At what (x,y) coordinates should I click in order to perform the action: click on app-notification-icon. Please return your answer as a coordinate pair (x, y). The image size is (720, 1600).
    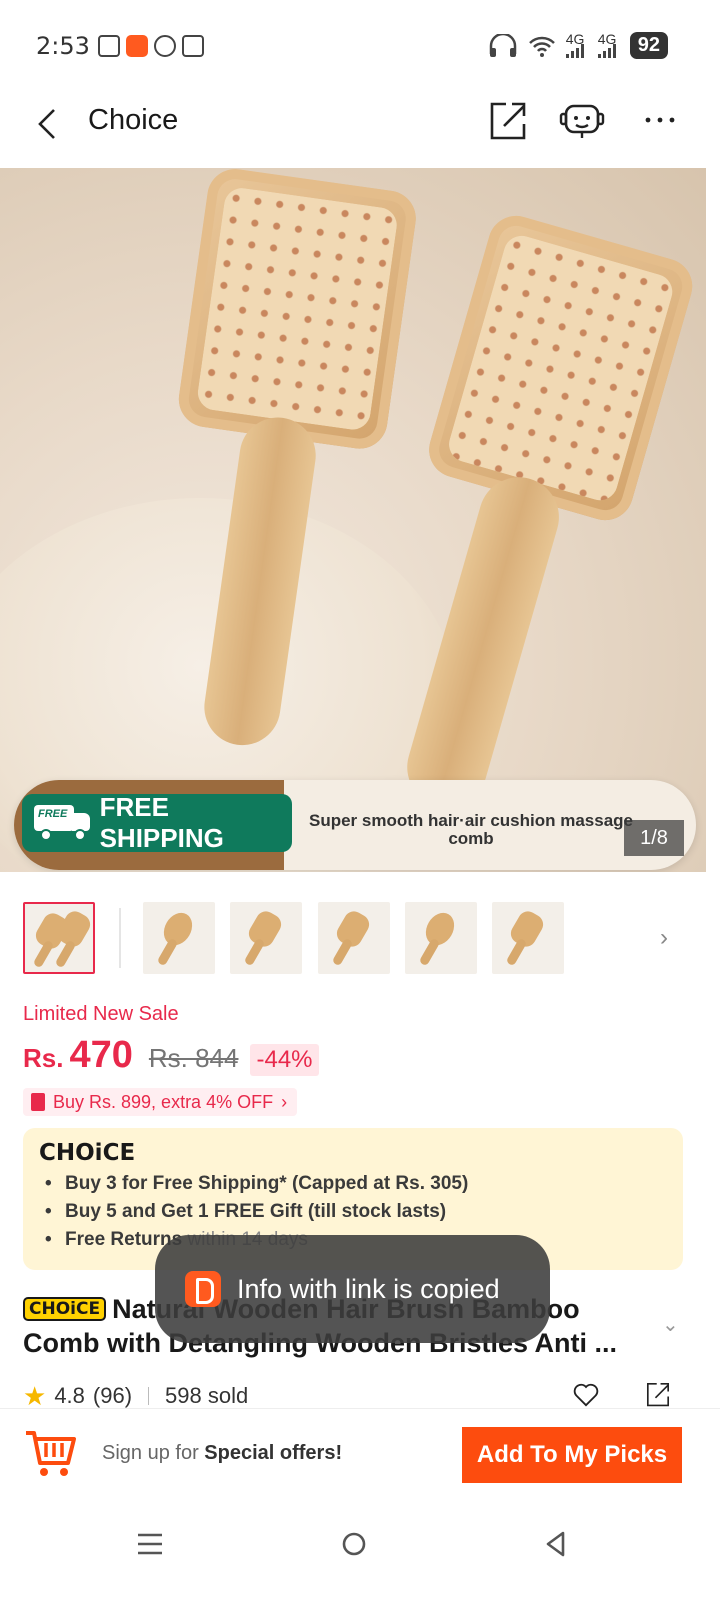
    Looking at the image, I should click on (136, 46).